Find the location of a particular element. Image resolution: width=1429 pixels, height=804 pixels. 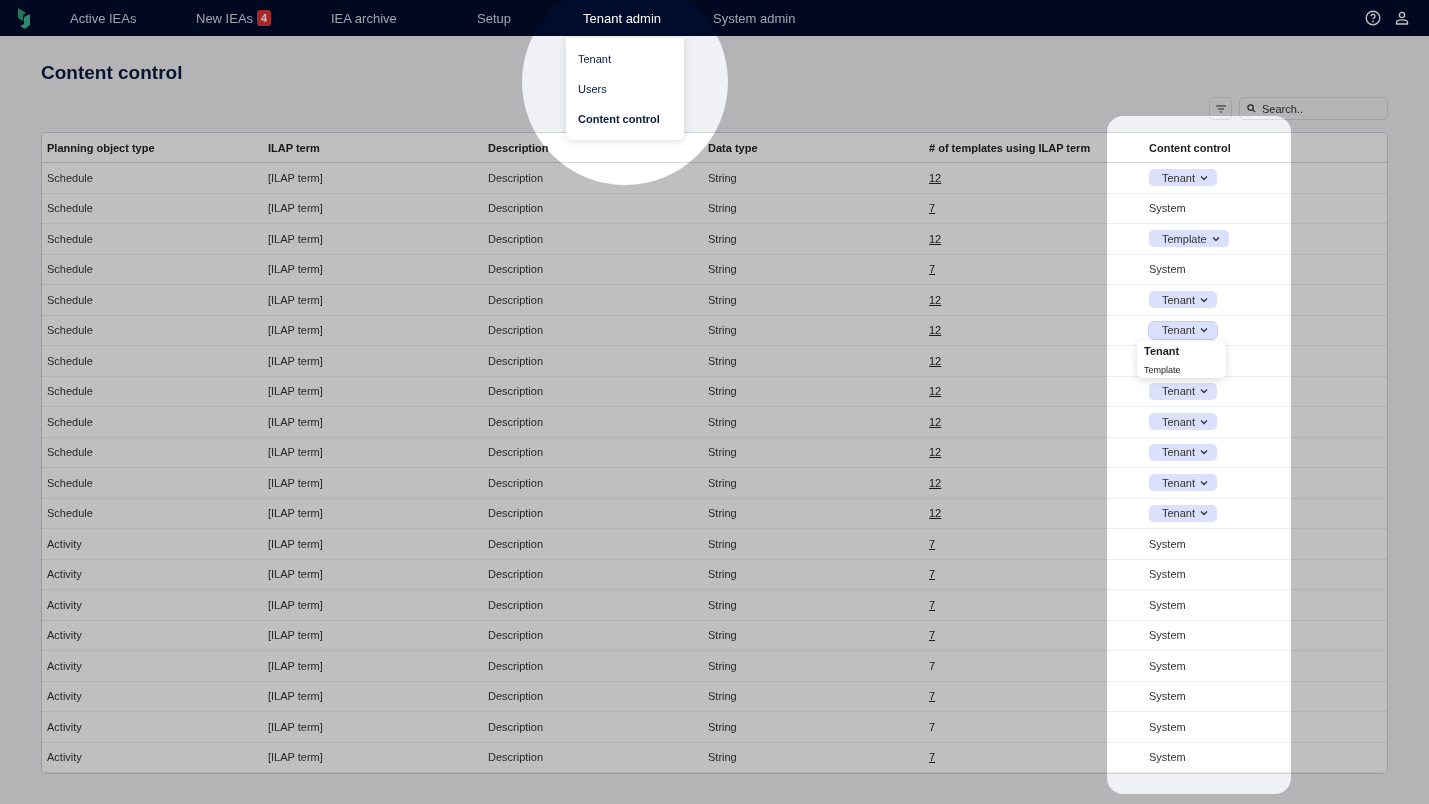

filter-button is located at coordinates (1220, 108).